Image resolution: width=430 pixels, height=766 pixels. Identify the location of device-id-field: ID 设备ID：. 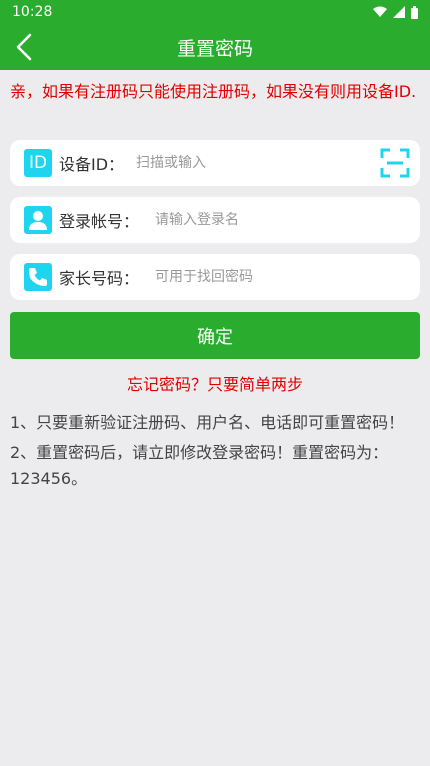
(215, 163).